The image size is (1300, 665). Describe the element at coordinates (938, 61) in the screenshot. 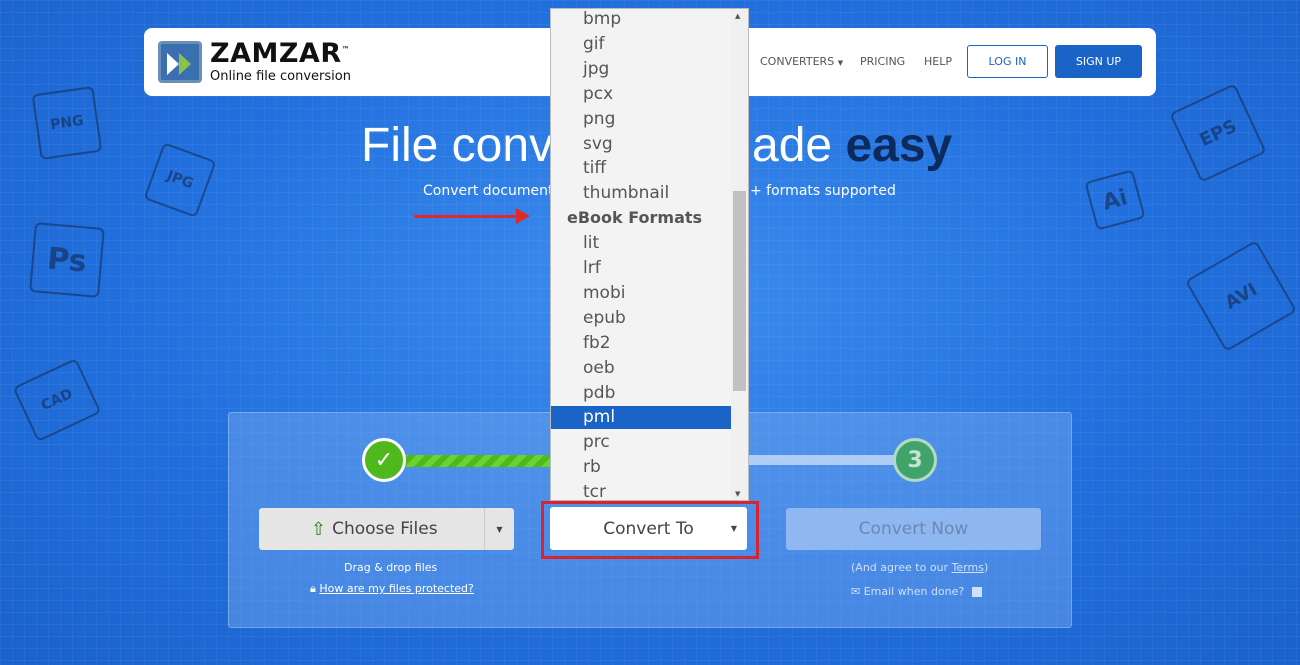

I see `nav-help: HELP` at that location.